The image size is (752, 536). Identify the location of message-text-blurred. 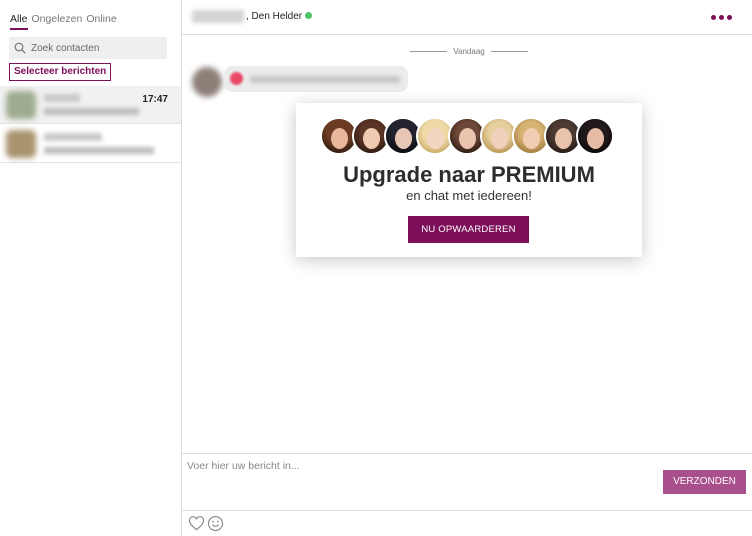
(325, 79).